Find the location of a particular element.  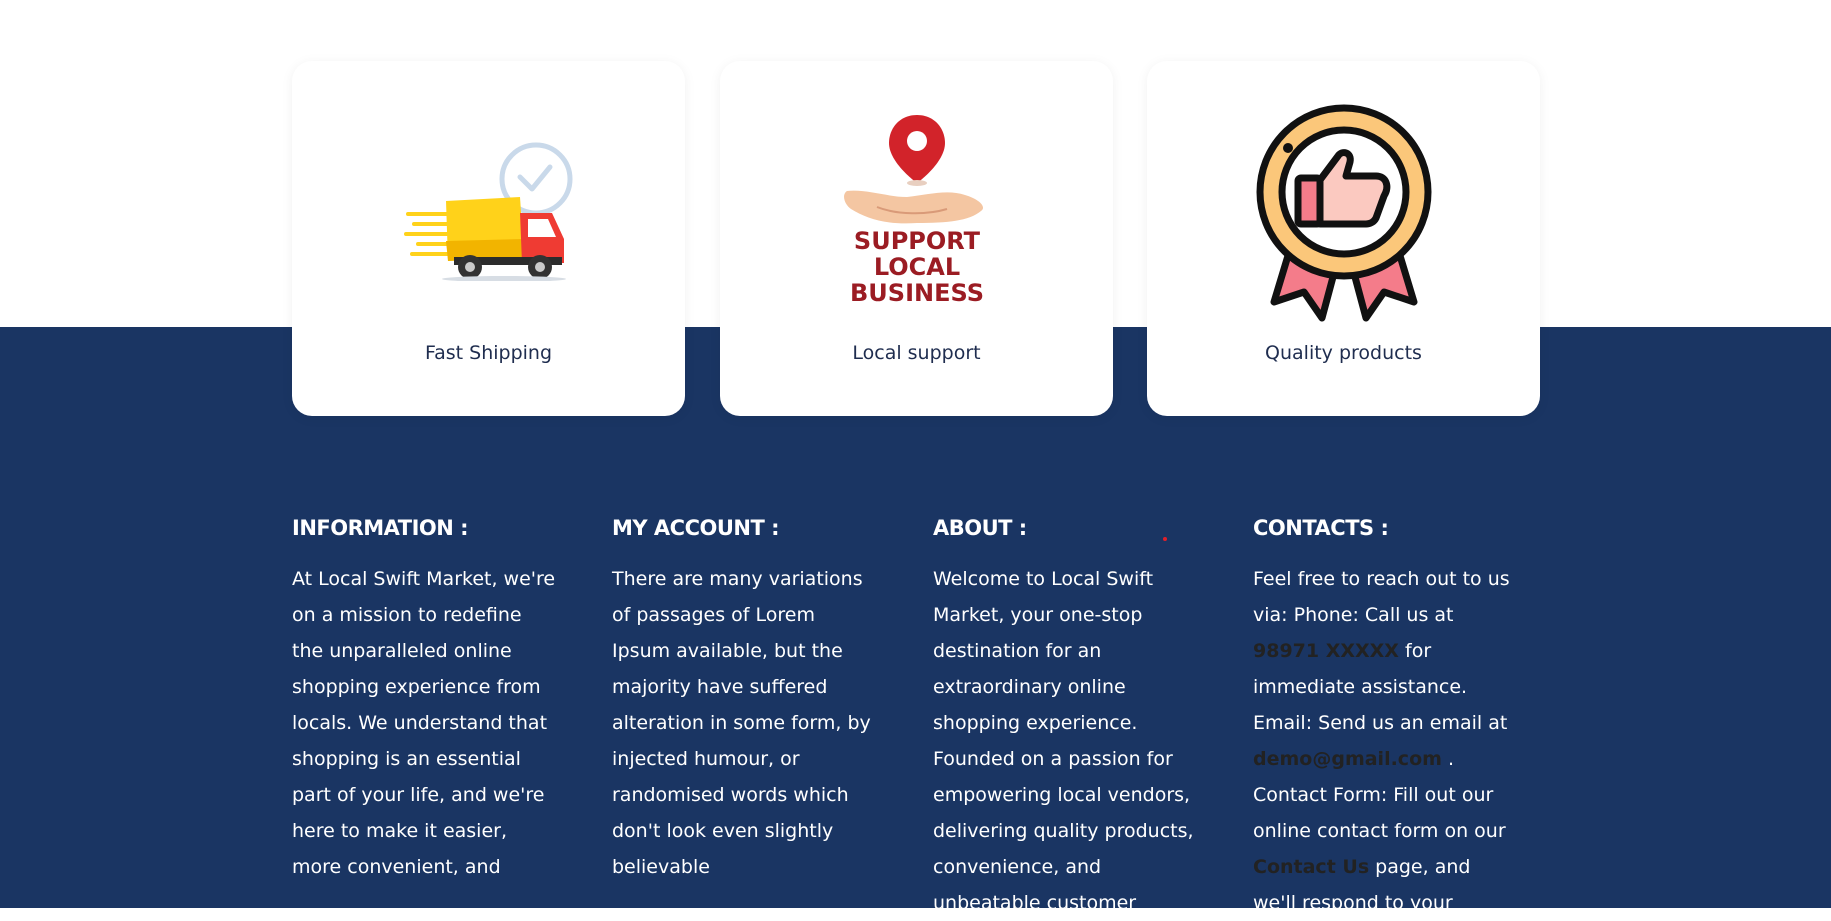

footer-heading-my-account: MY ACCOUNT : is located at coordinates (696, 528).